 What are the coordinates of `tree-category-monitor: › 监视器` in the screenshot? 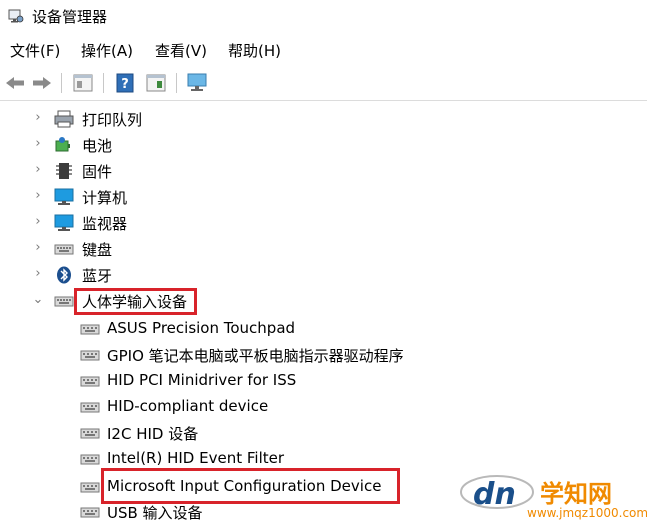 It's located at (323, 223).